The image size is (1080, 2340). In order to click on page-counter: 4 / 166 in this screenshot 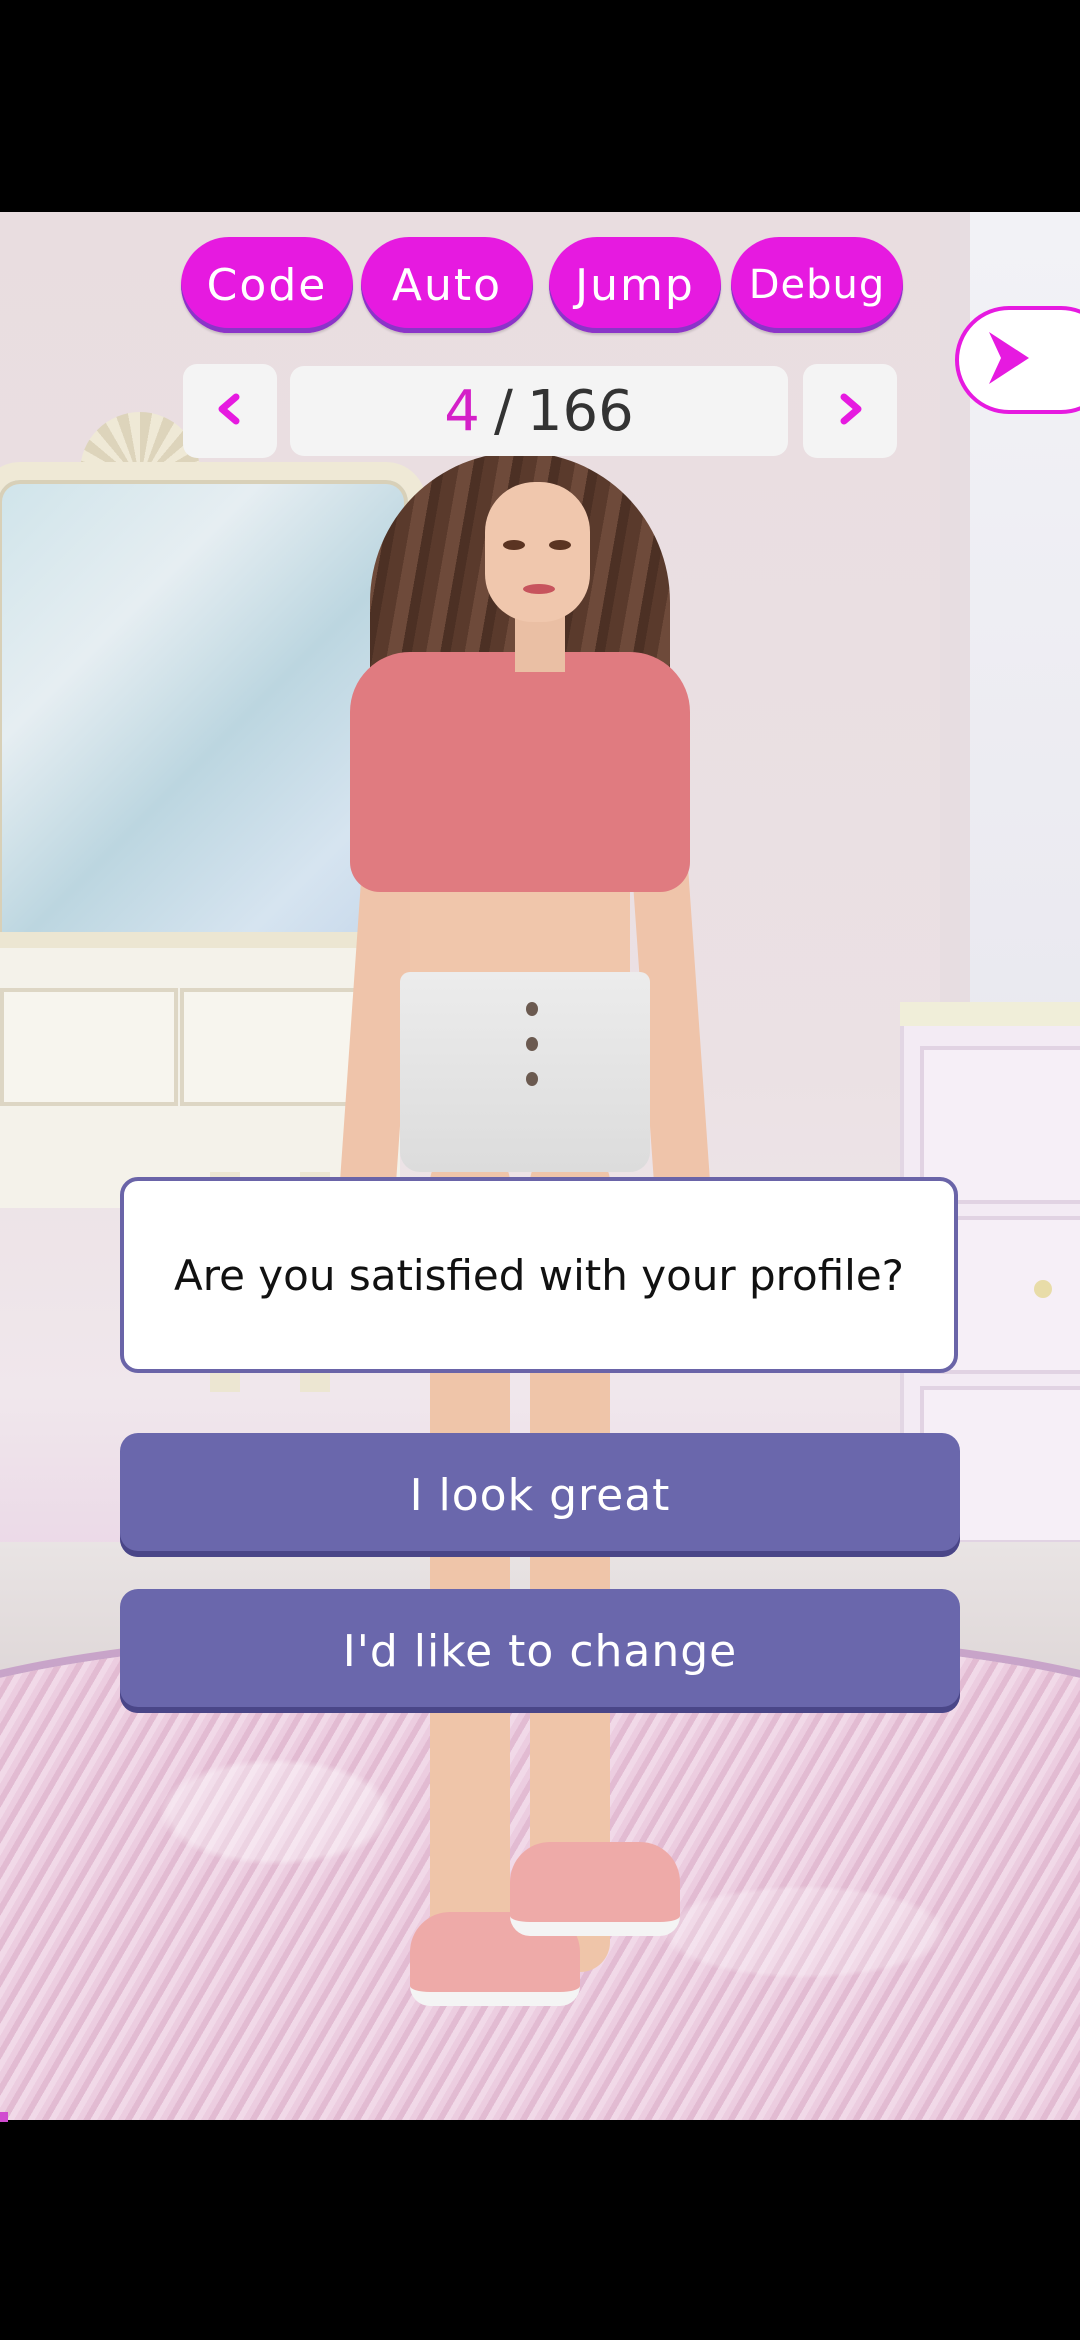, I will do `click(539, 411)`.